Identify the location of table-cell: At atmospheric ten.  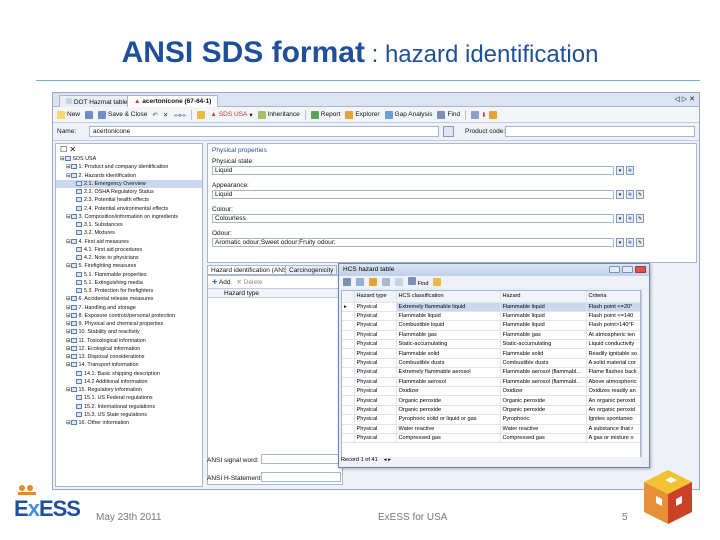
(613, 335).